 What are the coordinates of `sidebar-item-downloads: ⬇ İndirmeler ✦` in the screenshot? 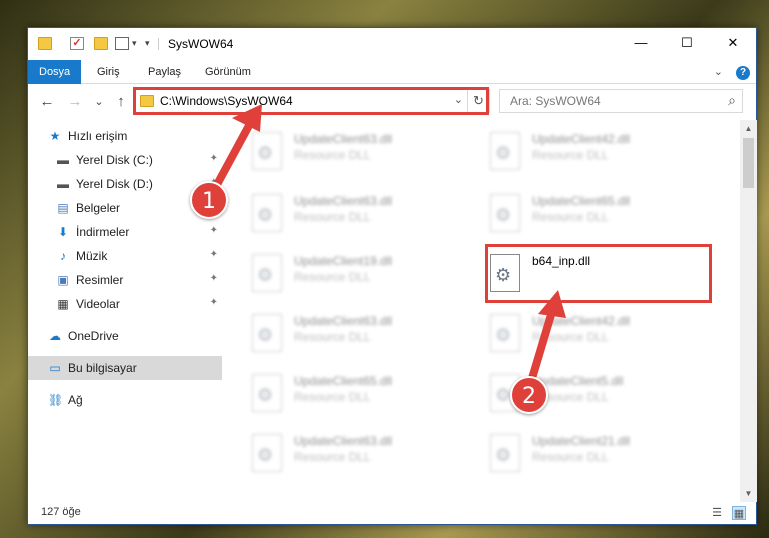 It's located at (125, 232).